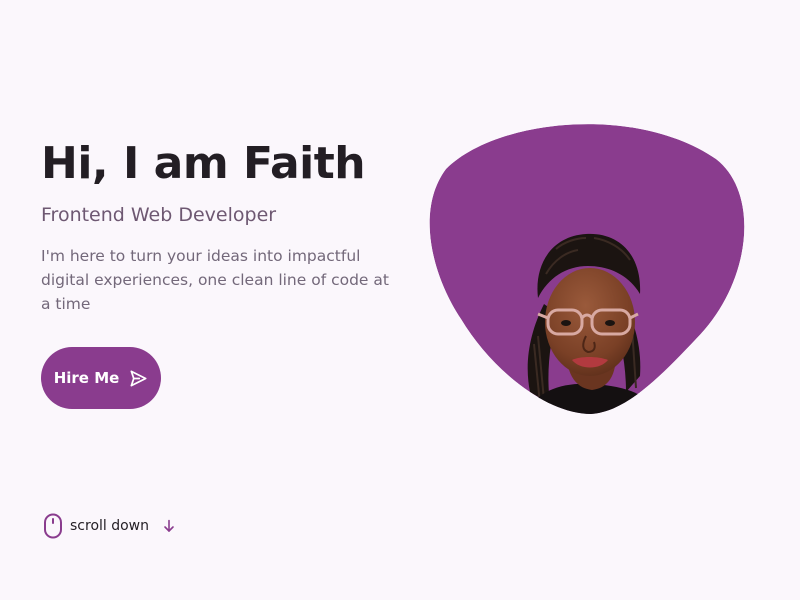 The width and height of the screenshot is (800, 600). I want to click on hero-subtitle: Frontend Web Developer, so click(159, 215).